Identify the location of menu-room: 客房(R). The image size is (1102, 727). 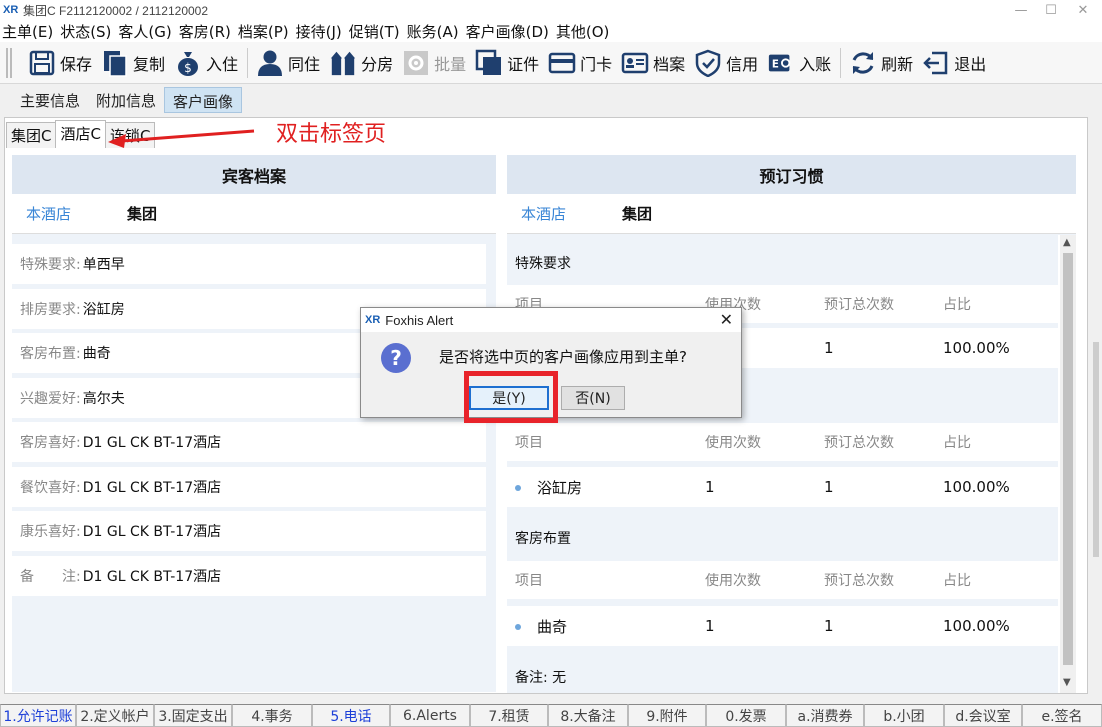
(205, 31).